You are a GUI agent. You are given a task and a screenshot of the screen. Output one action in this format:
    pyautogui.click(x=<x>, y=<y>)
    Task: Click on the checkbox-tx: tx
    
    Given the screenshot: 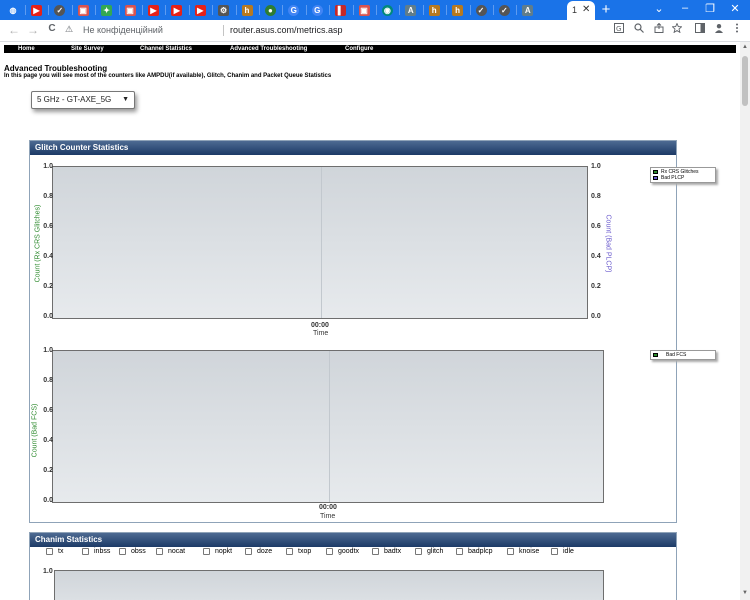 What is the action you would take?
    pyautogui.click(x=54, y=551)
    